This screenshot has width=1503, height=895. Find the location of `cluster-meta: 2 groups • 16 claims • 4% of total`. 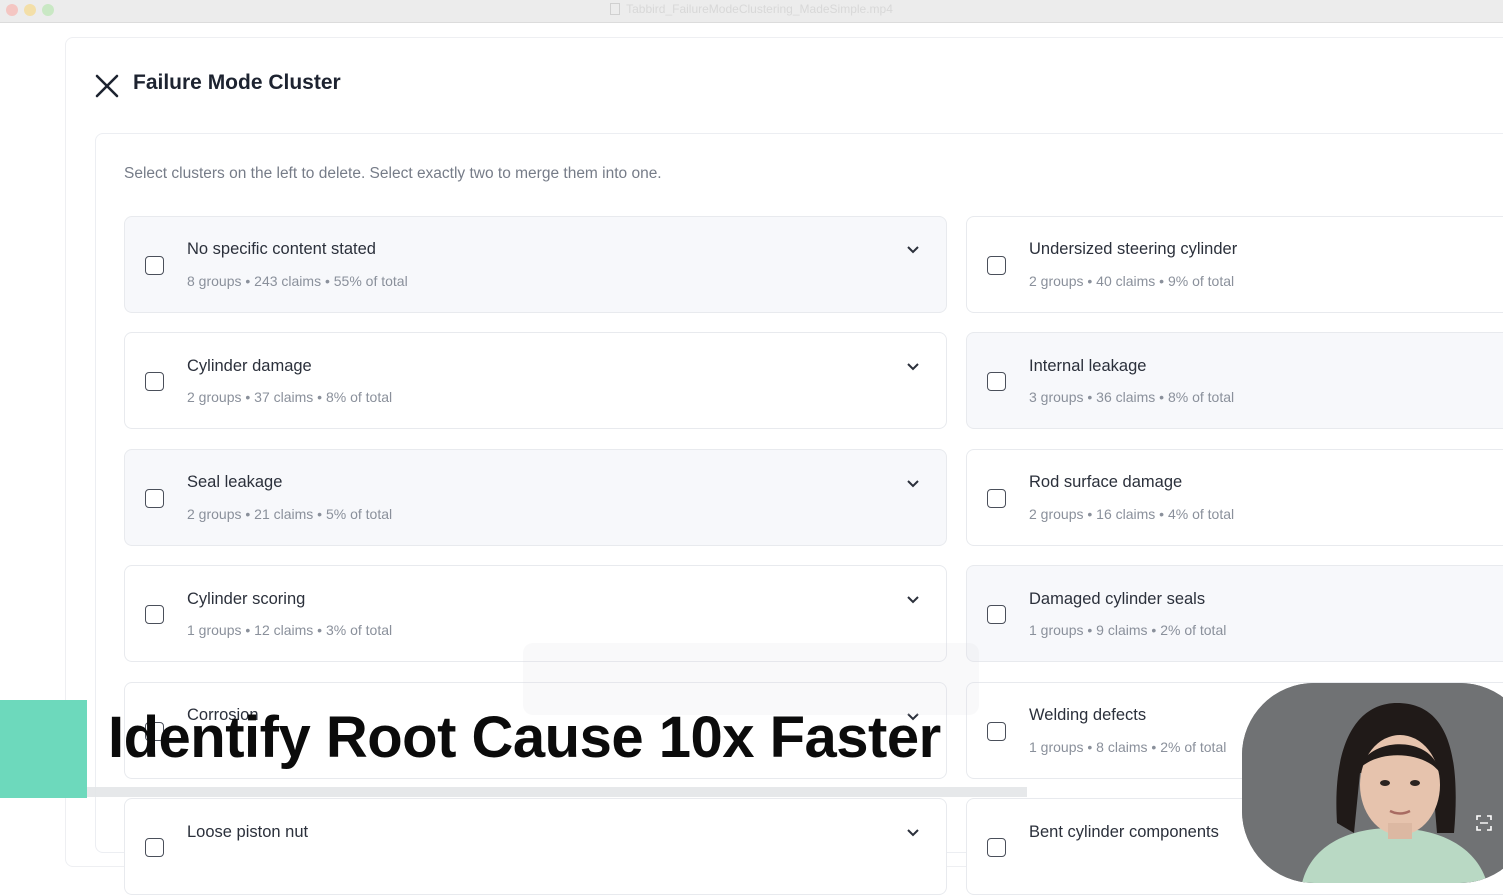

cluster-meta: 2 groups • 16 claims • 4% of total is located at coordinates (1132, 514).